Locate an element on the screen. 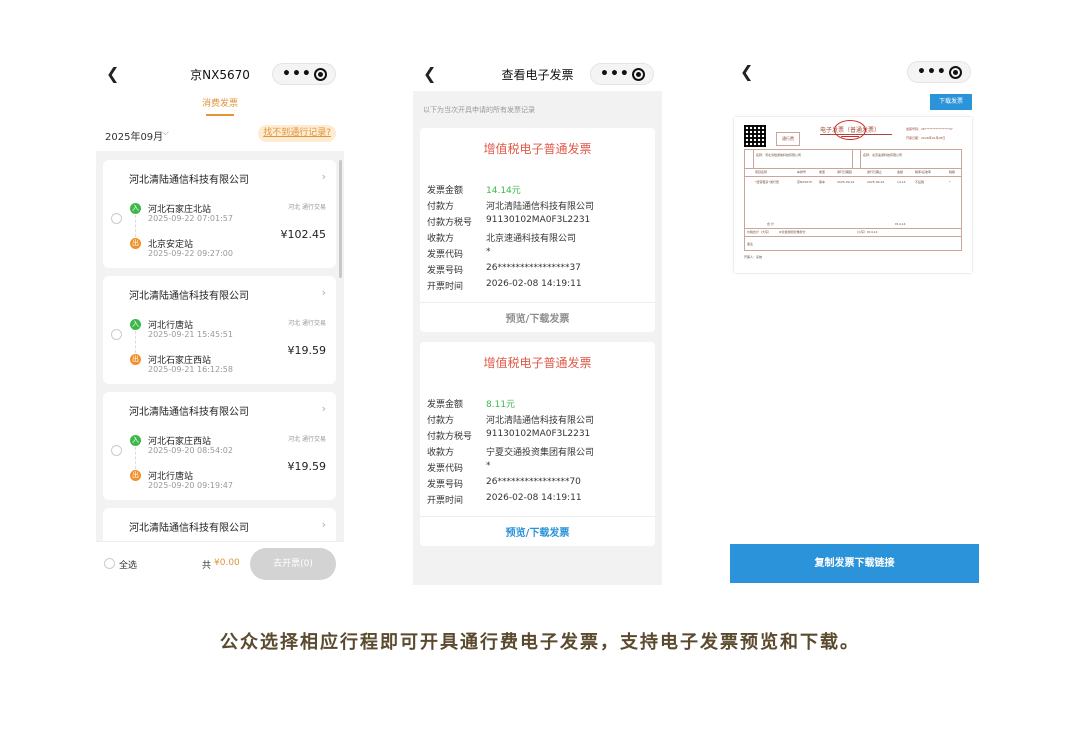 Image resolution: width=1080 pixels, height=733 pixels. table-cell: 14.14 is located at coordinates (901, 182).